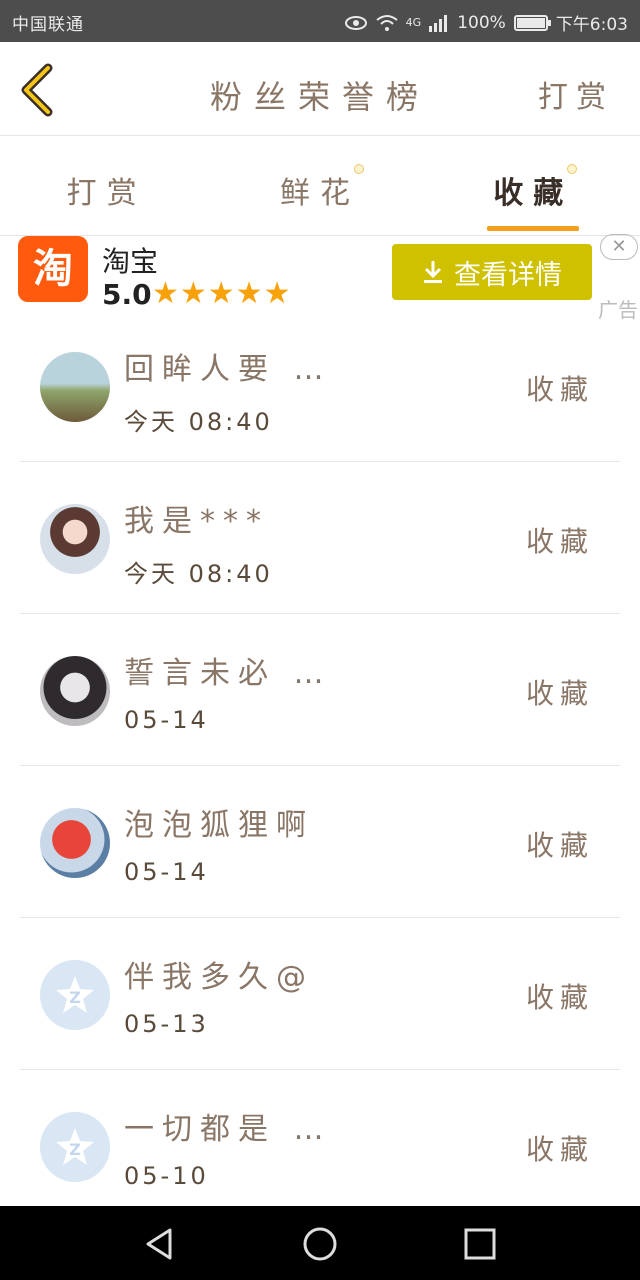 The image size is (640, 1280). What do you see at coordinates (387, 22) in the screenshot?
I see `wifi-icon` at bounding box center [387, 22].